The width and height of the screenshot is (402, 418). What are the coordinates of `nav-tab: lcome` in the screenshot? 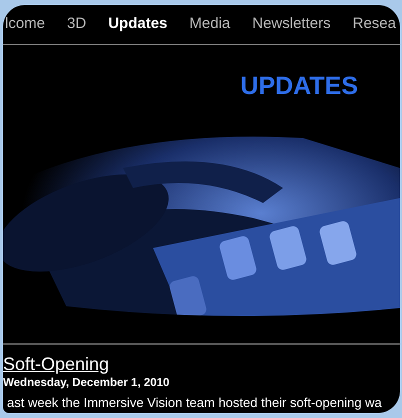 It's located at (25, 24).